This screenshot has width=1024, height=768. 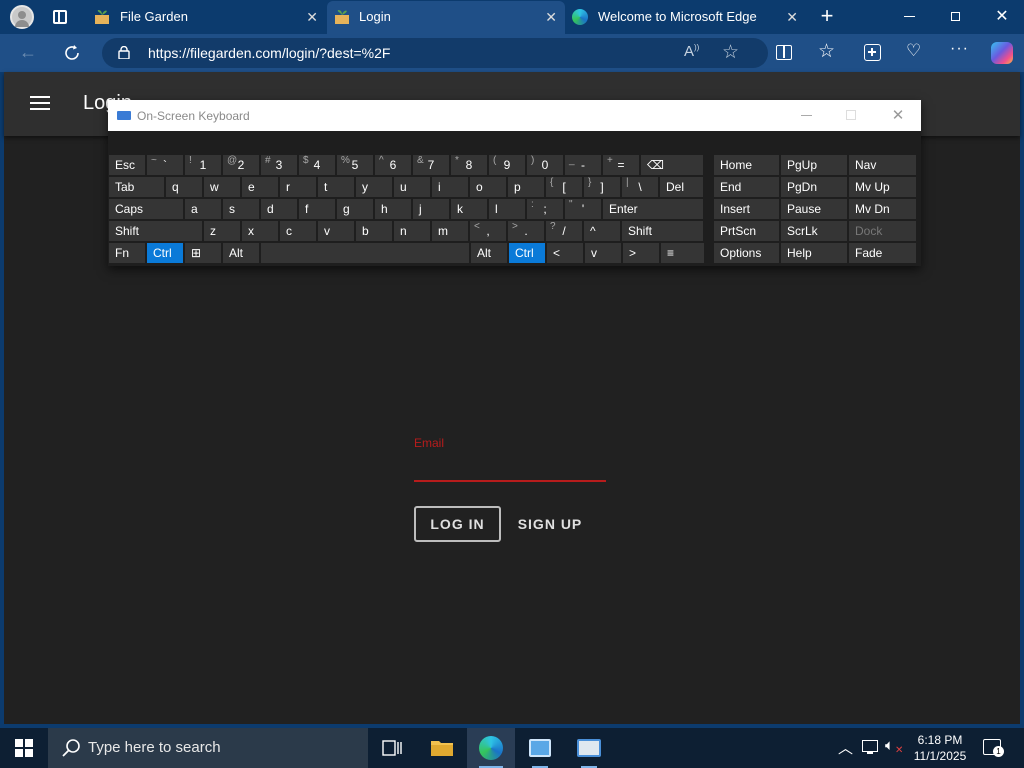 I want to click on key-symbol: }], so click(x=602, y=187).